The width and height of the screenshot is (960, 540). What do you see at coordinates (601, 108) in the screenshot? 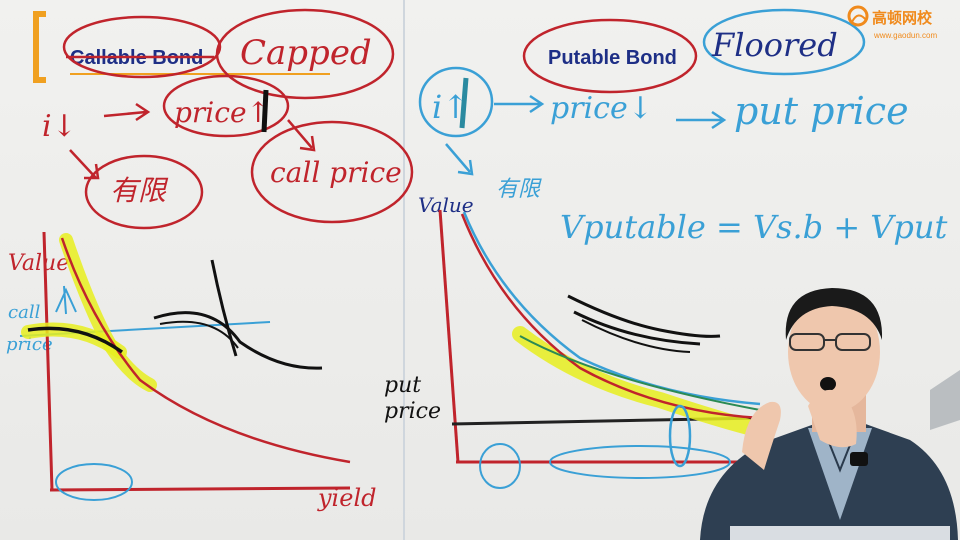
I see `price-down-label: price↓` at bounding box center [601, 108].